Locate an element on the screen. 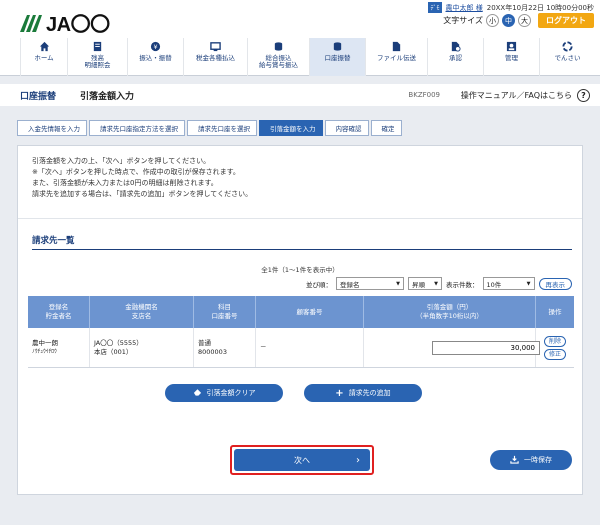  section-underline is located at coordinates (302, 249).